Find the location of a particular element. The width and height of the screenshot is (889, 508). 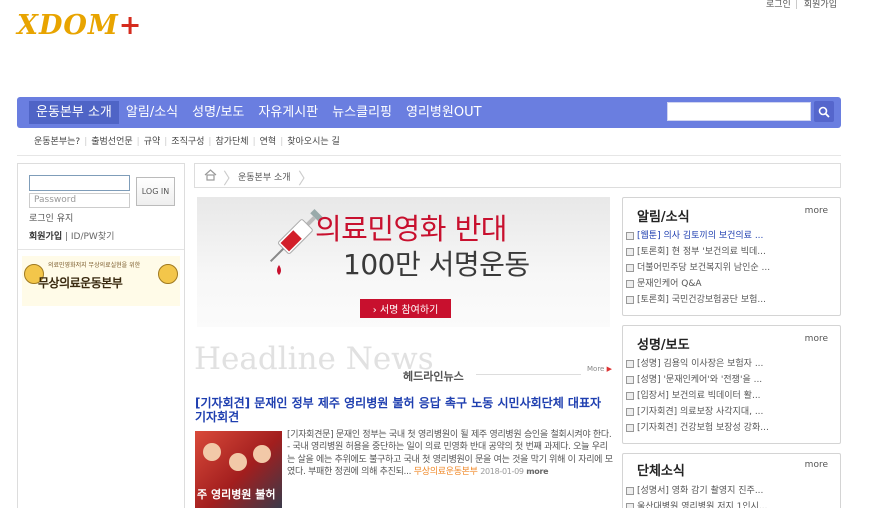

mascot-icon is located at coordinates (168, 274).